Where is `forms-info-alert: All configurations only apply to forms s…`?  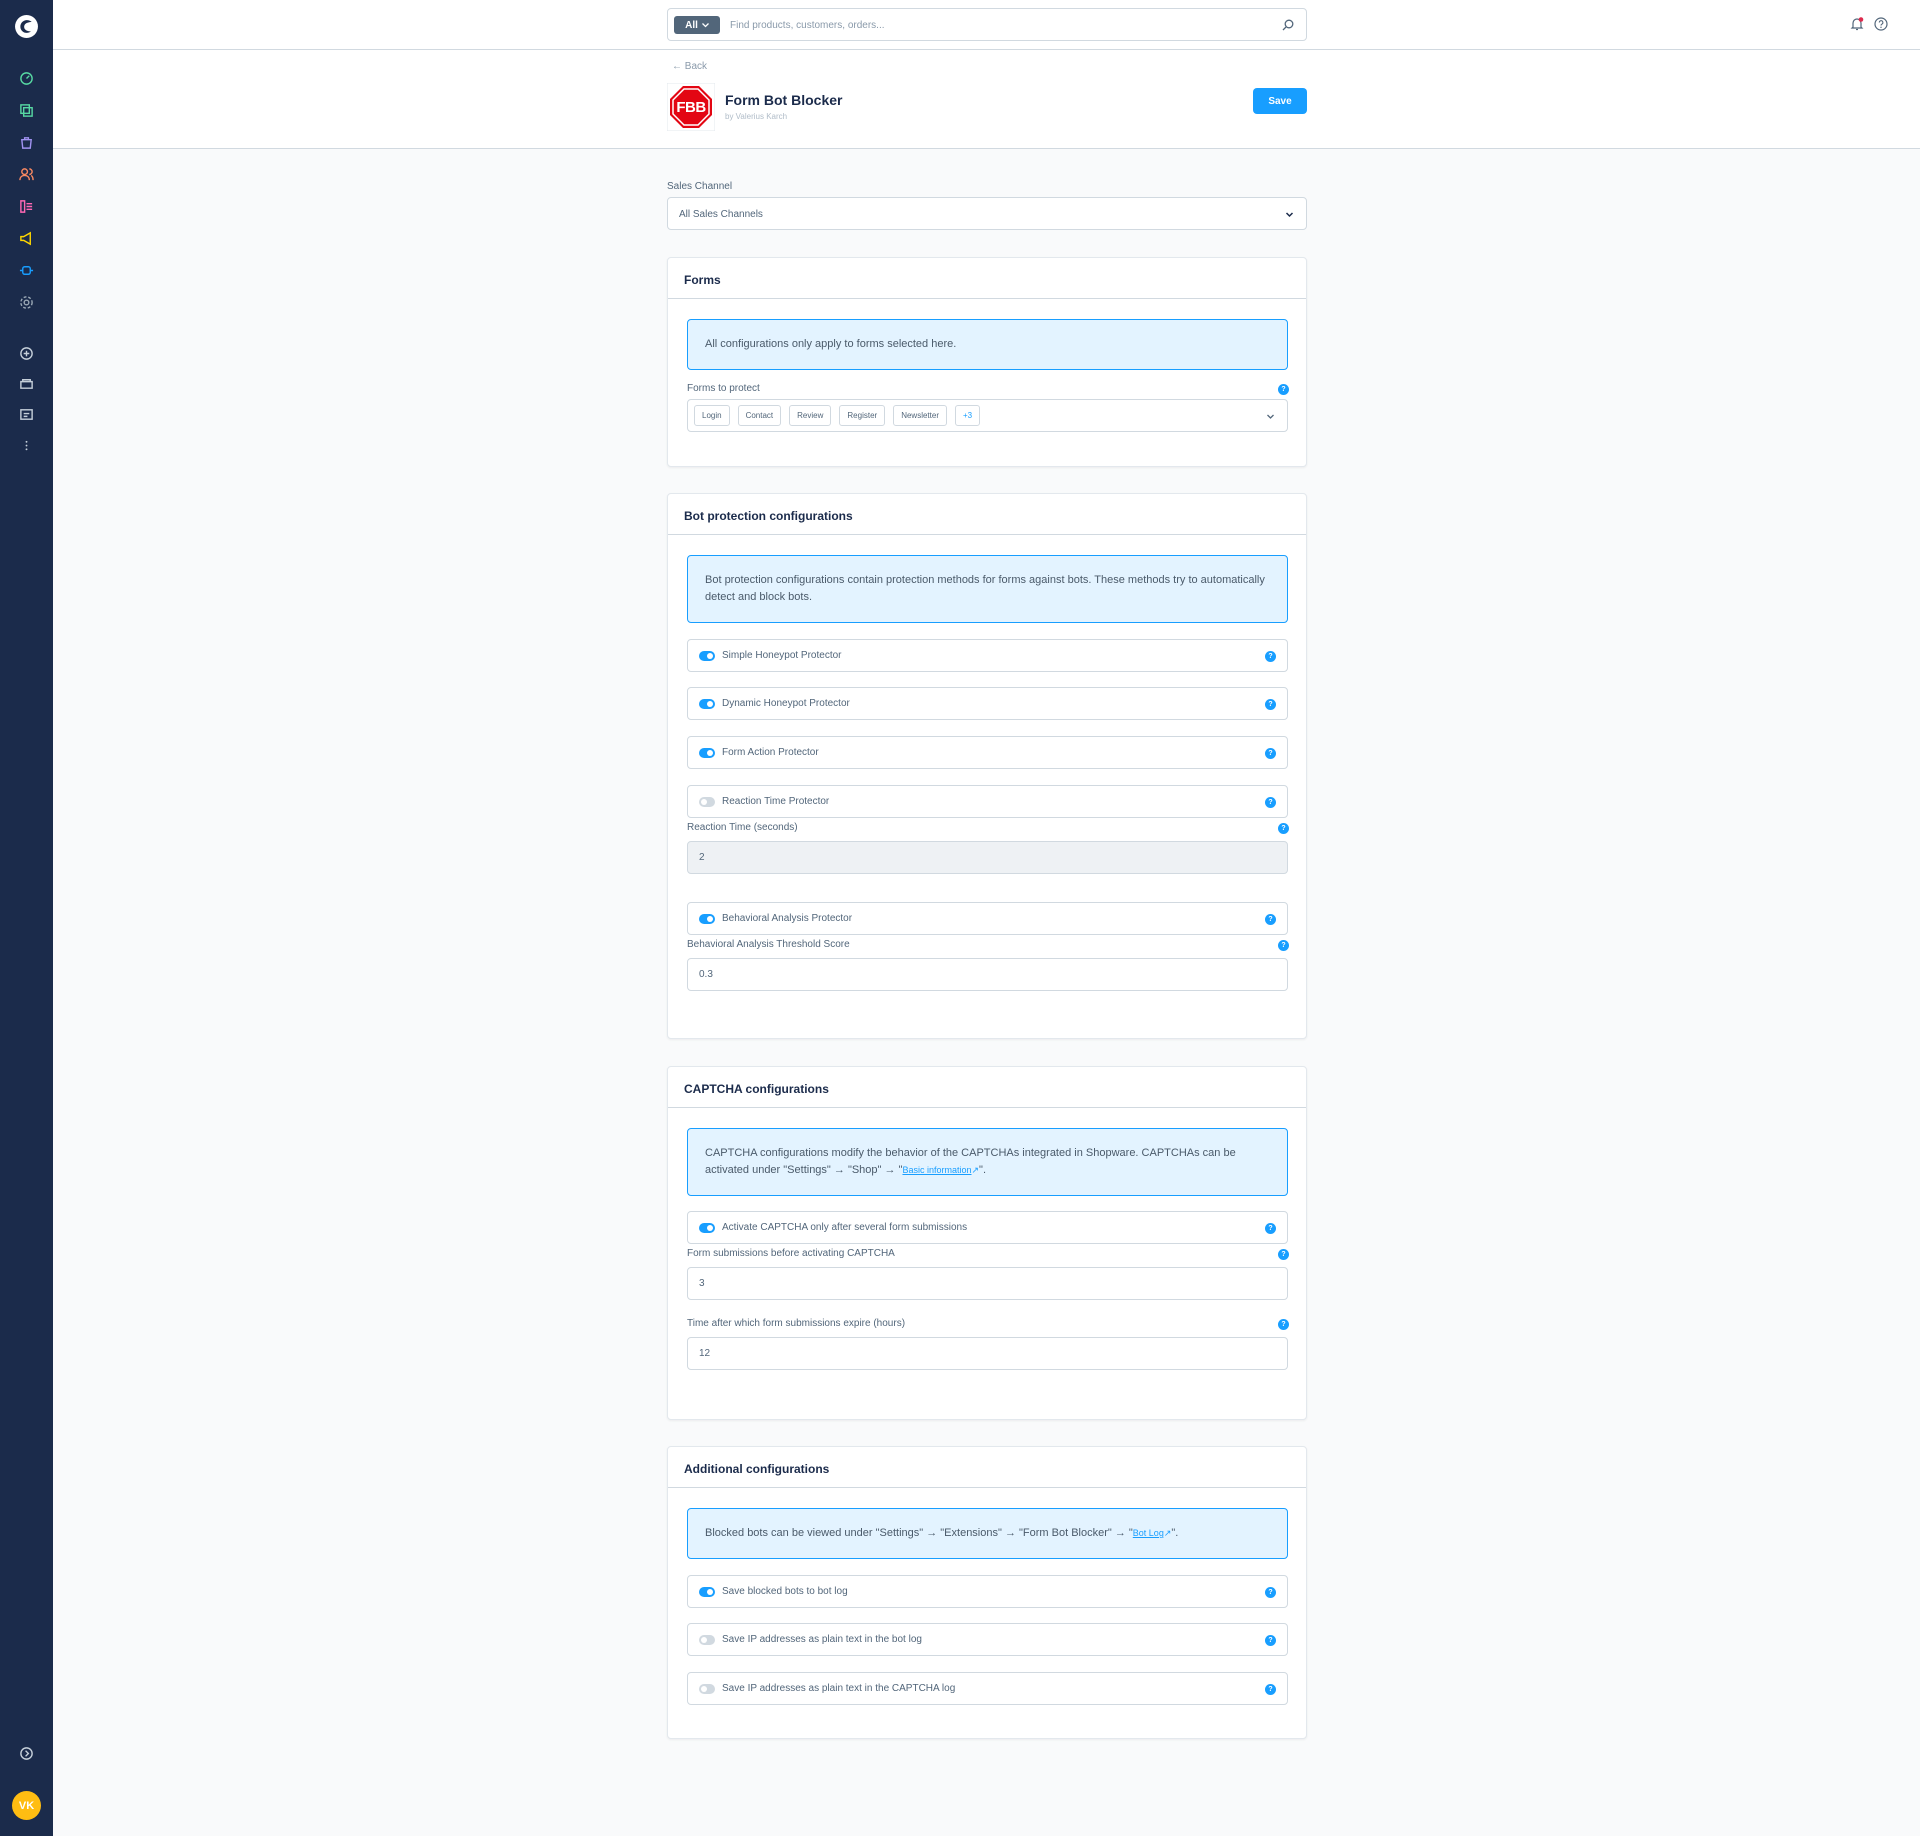 forms-info-alert: All configurations only apply to forms s… is located at coordinates (987, 344).